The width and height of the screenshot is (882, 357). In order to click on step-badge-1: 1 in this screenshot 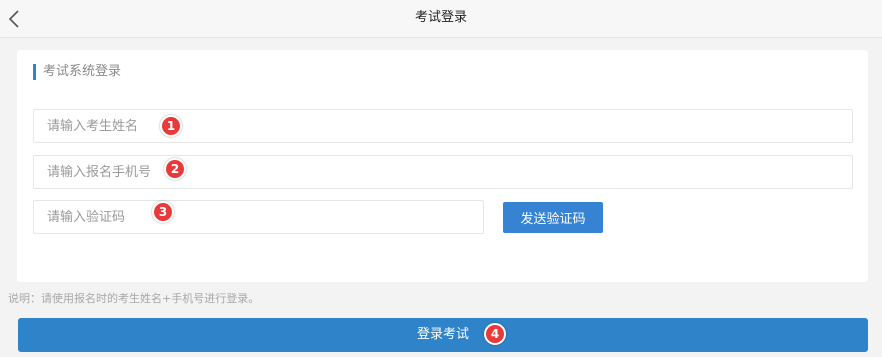, I will do `click(171, 126)`.